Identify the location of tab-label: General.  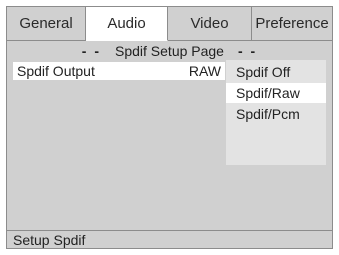
(46, 23).